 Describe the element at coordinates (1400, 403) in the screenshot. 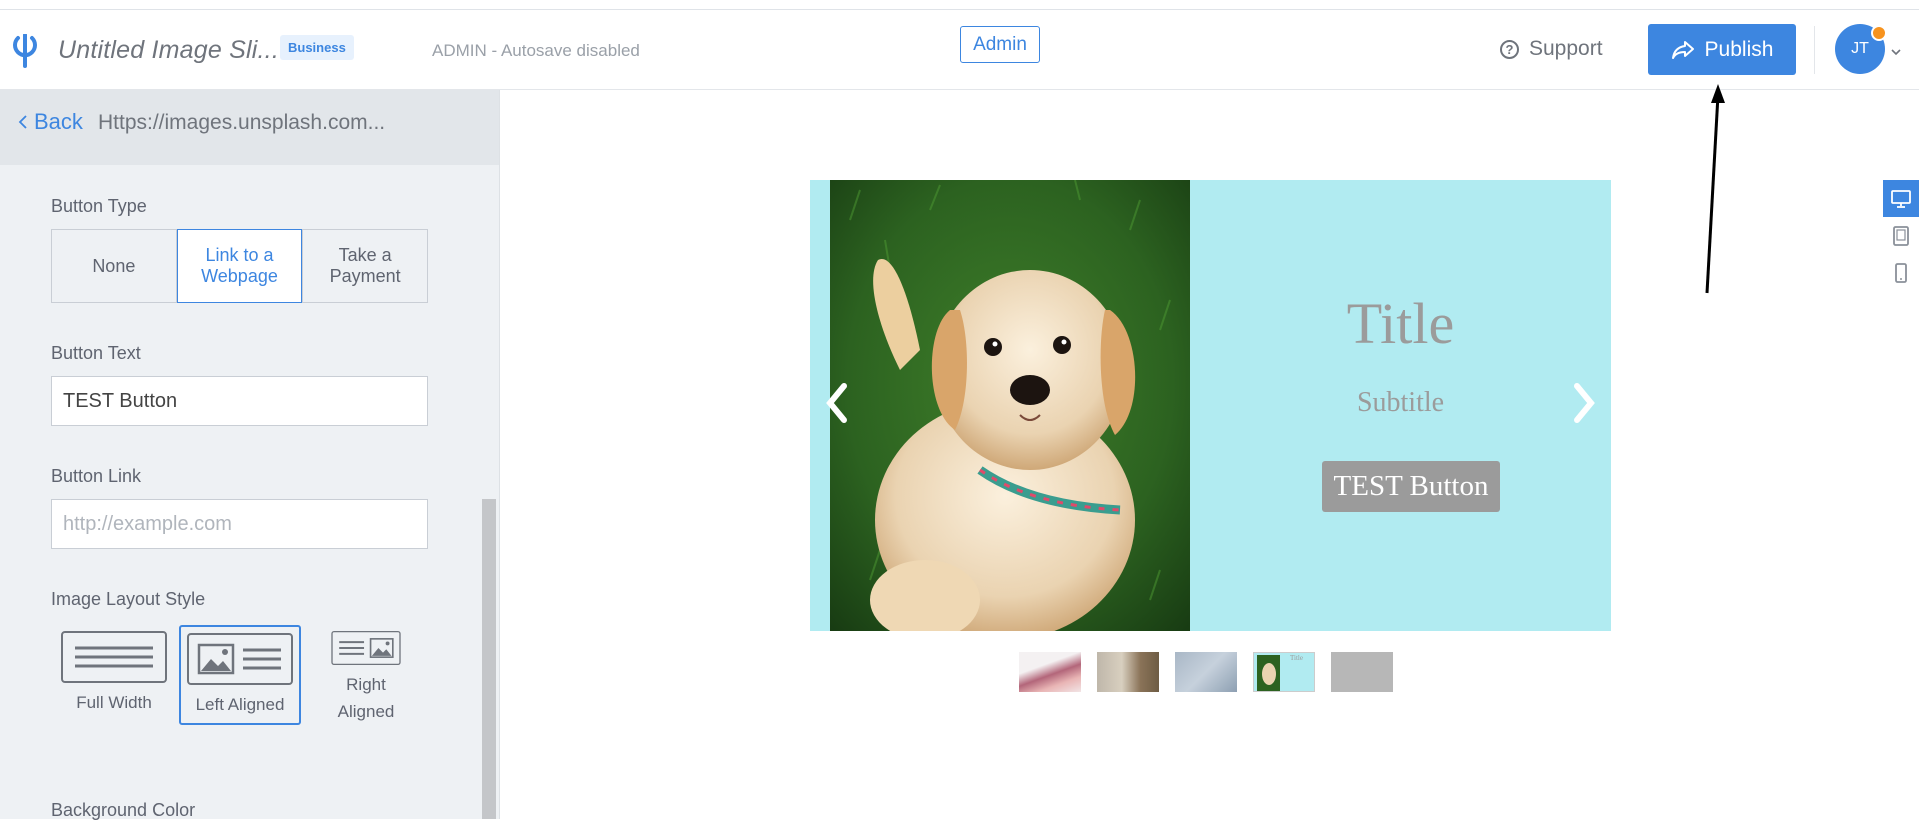

I see `slide-subtitle: Subtitle` at that location.